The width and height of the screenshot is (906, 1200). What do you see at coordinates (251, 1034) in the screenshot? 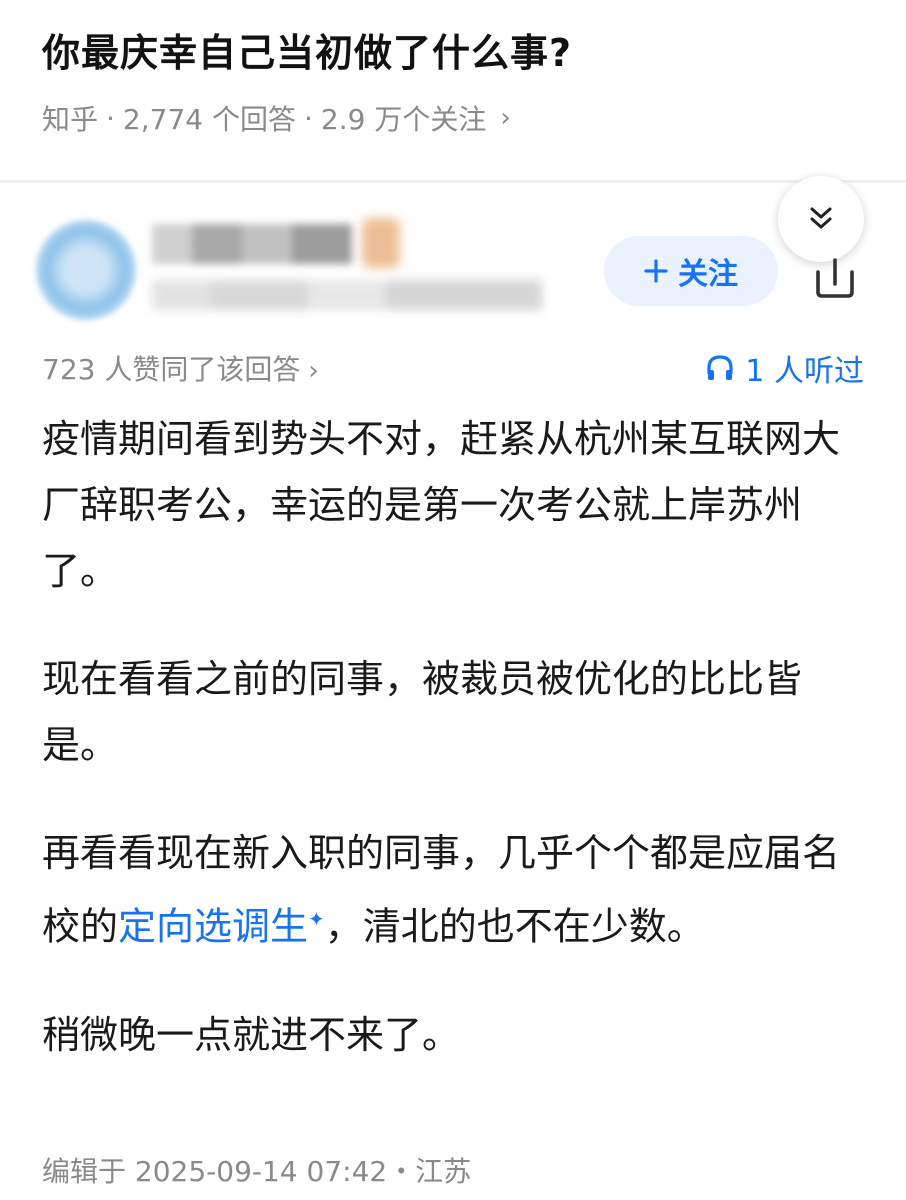
I see `answer-paragraph: 稍微晚一点就进不来了。` at bounding box center [251, 1034].